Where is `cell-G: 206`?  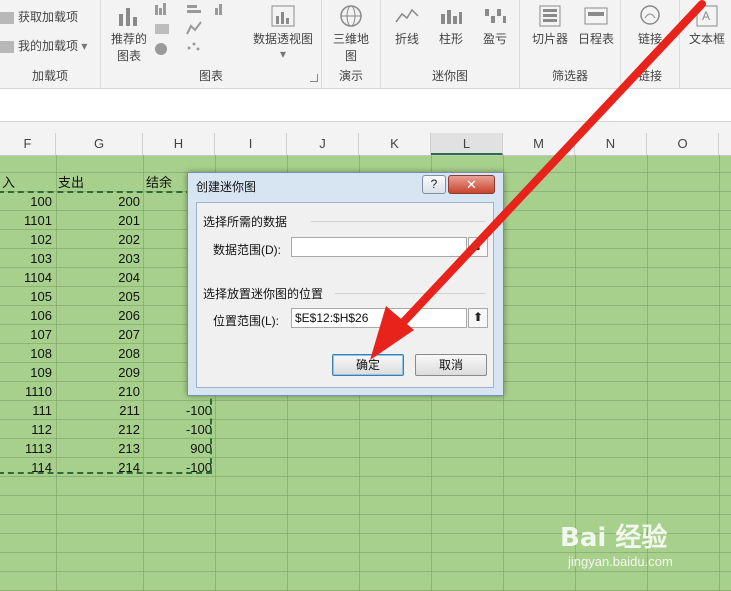
cell-G: 206 is located at coordinates (98, 315).